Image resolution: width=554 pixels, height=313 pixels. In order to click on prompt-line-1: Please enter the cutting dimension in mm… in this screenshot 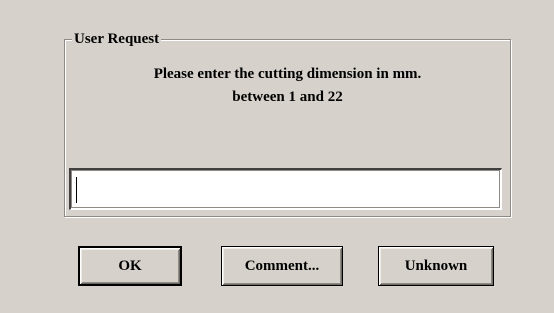, I will do `click(287, 74)`.